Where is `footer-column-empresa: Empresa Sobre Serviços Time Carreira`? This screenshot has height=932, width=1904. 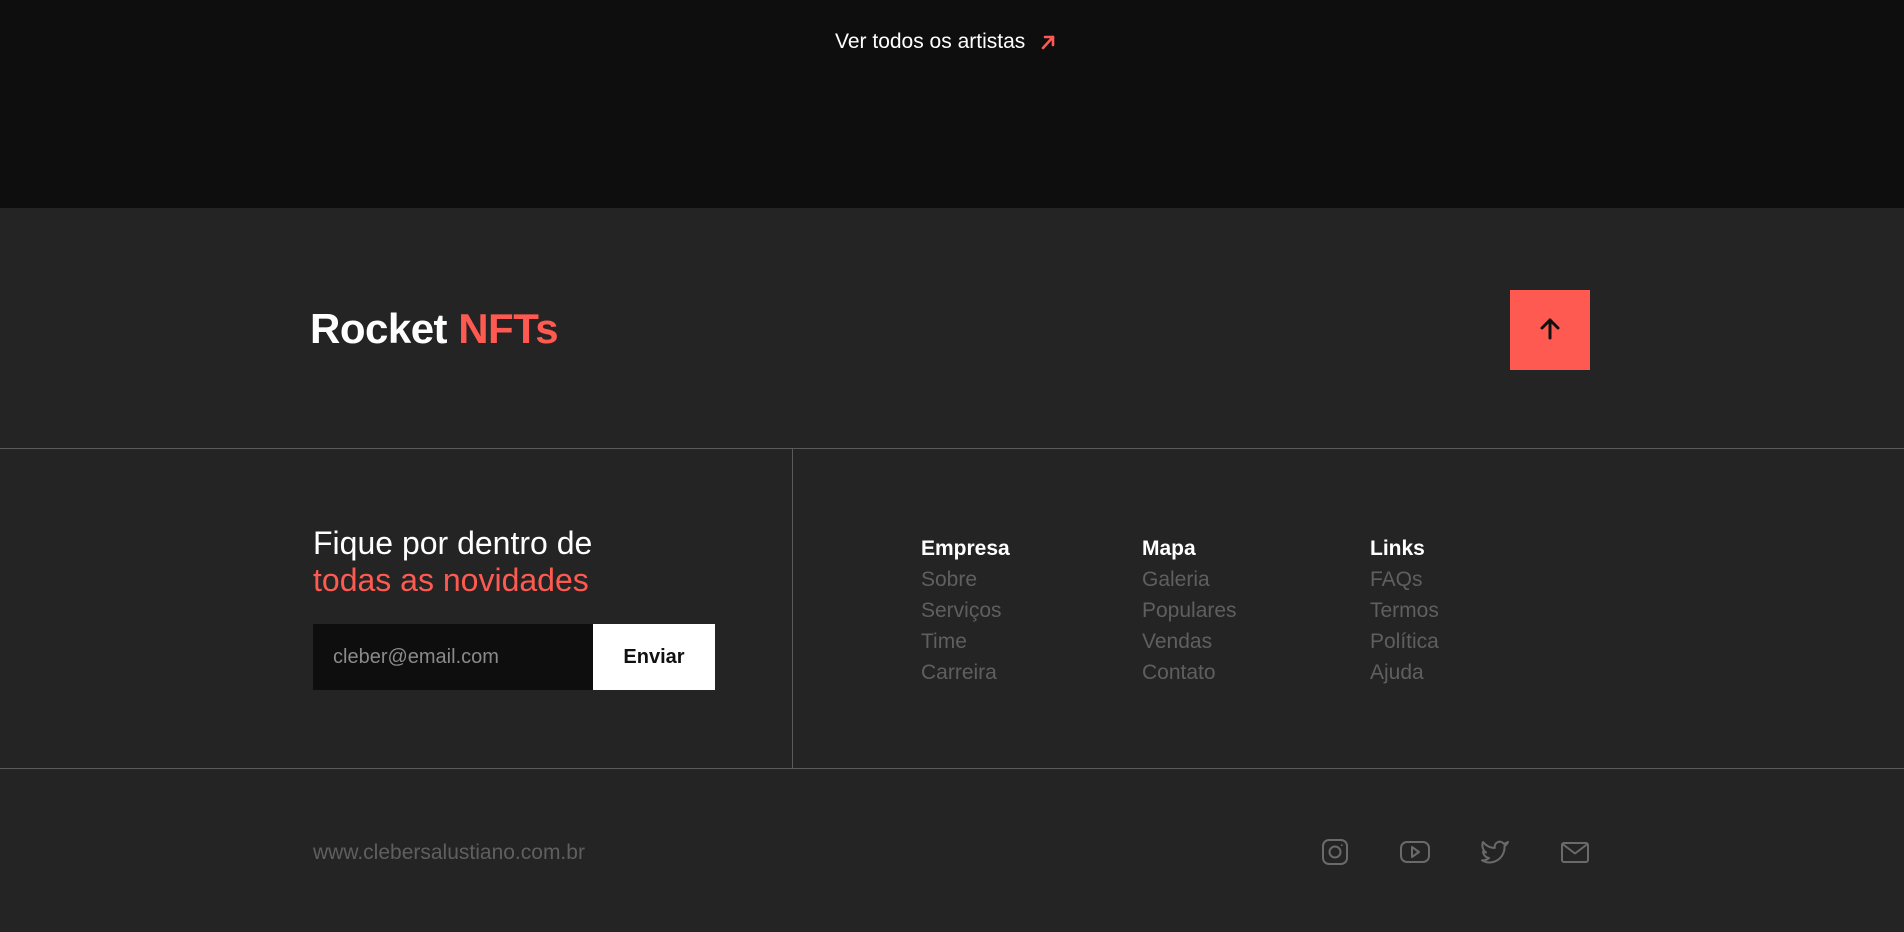
footer-column-empresa: Empresa Sobre Serviços Time Carreira is located at coordinates (965, 610).